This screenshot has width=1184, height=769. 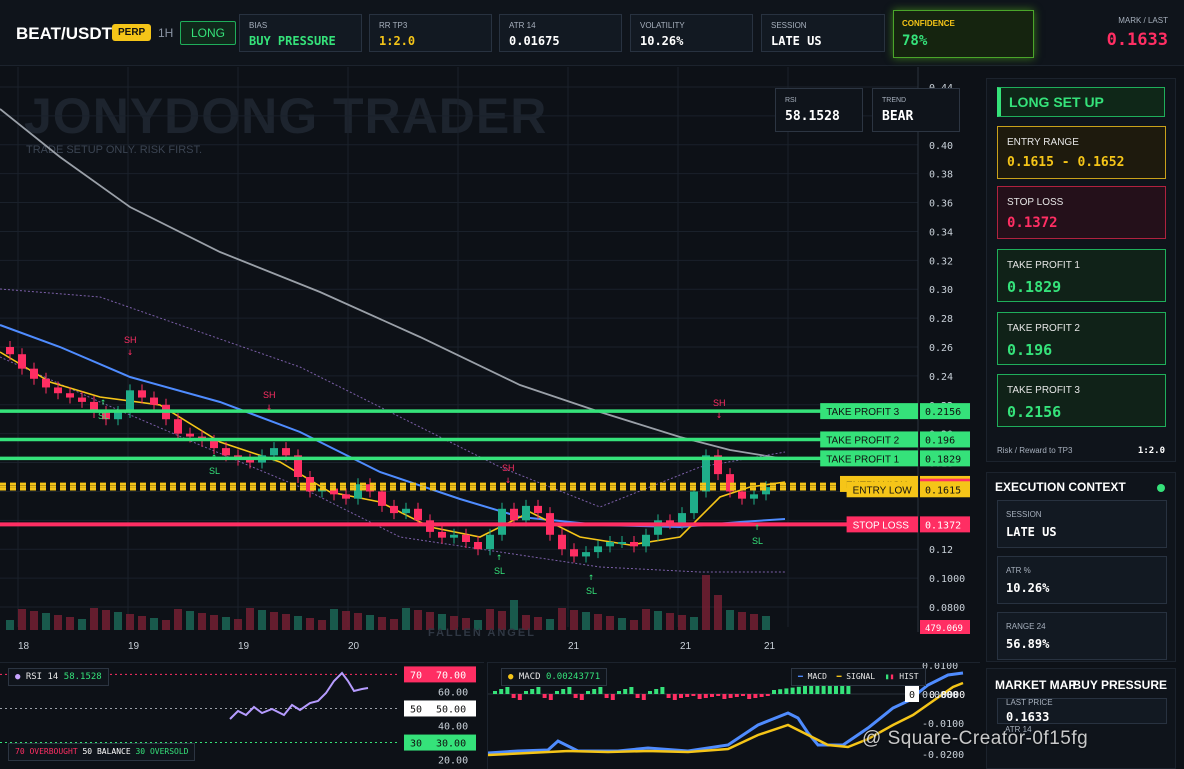 I want to click on take-profit-1-label: TAKE PROFIT 1, so click(x=1043, y=265).